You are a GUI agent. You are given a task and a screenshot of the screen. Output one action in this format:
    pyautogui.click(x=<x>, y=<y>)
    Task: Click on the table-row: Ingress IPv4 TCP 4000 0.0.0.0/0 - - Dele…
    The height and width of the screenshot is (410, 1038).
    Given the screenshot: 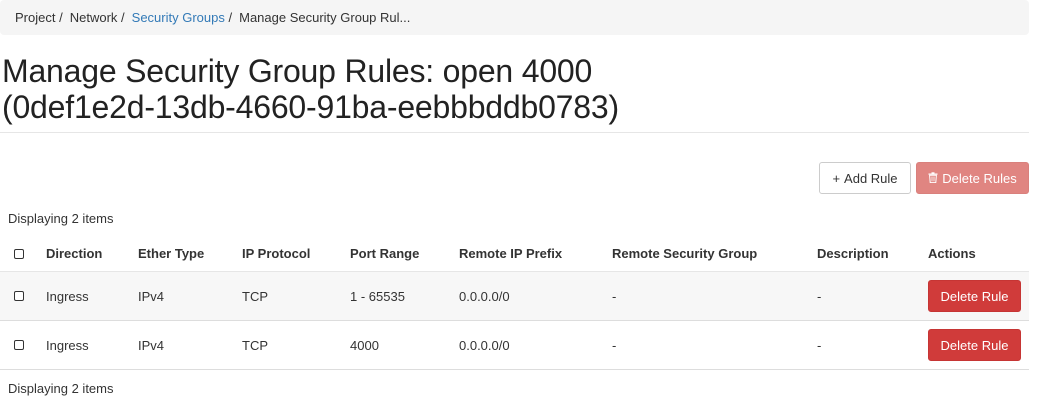 What is the action you would take?
    pyautogui.click(x=514, y=345)
    